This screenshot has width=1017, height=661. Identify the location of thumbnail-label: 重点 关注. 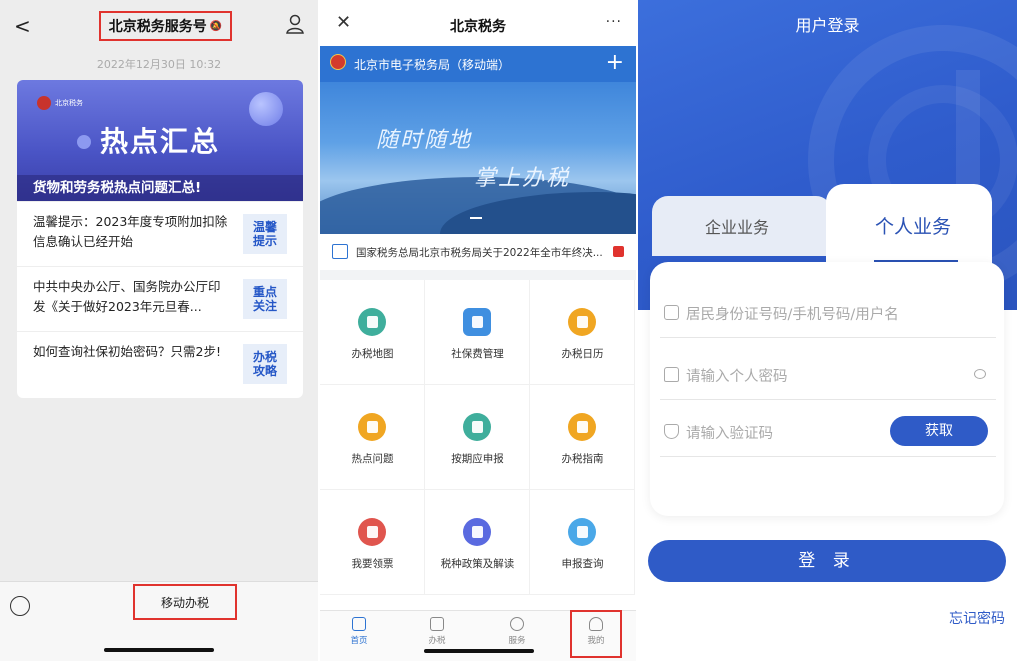
(264, 299).